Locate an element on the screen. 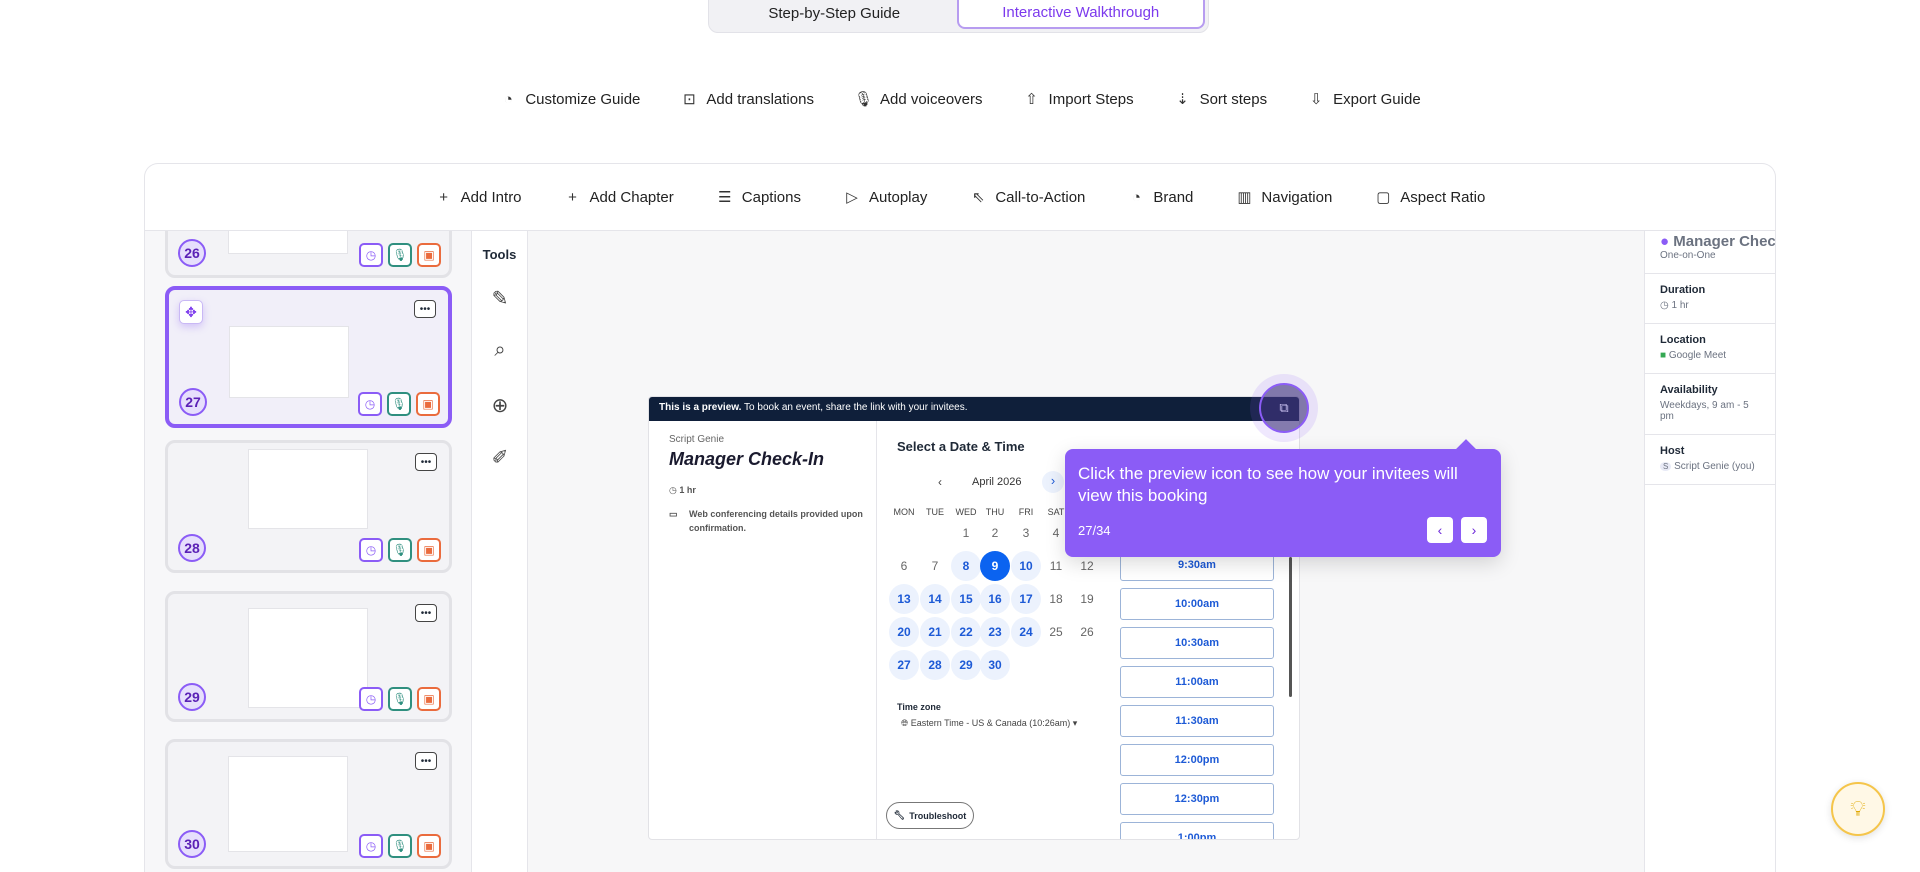 The image size is (1920, 872). download-icon: ⇩ is located at coordinates (1316, 99).